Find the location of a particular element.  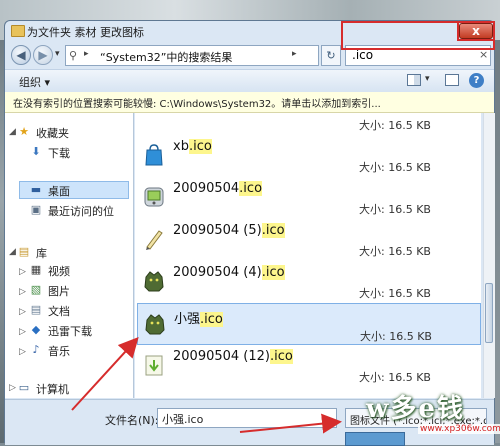

forward-button: ▶ is located at coordinates (43, 55).